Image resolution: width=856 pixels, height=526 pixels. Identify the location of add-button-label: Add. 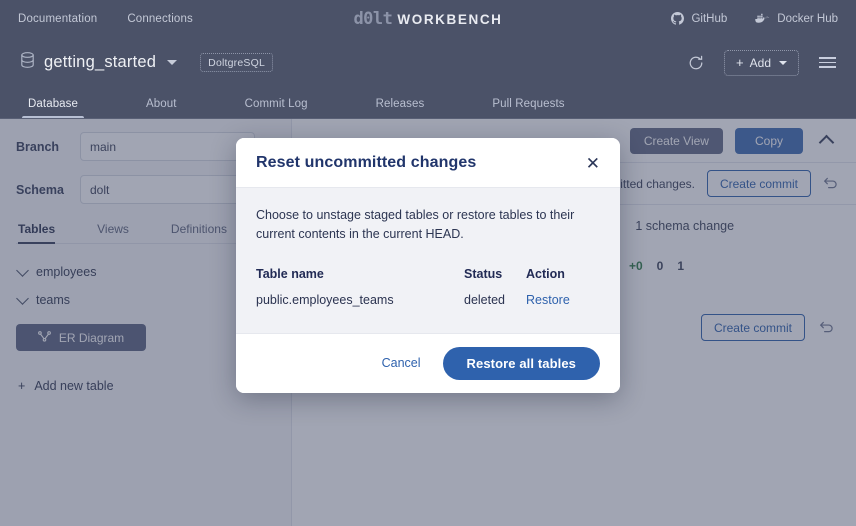
(760, 62).